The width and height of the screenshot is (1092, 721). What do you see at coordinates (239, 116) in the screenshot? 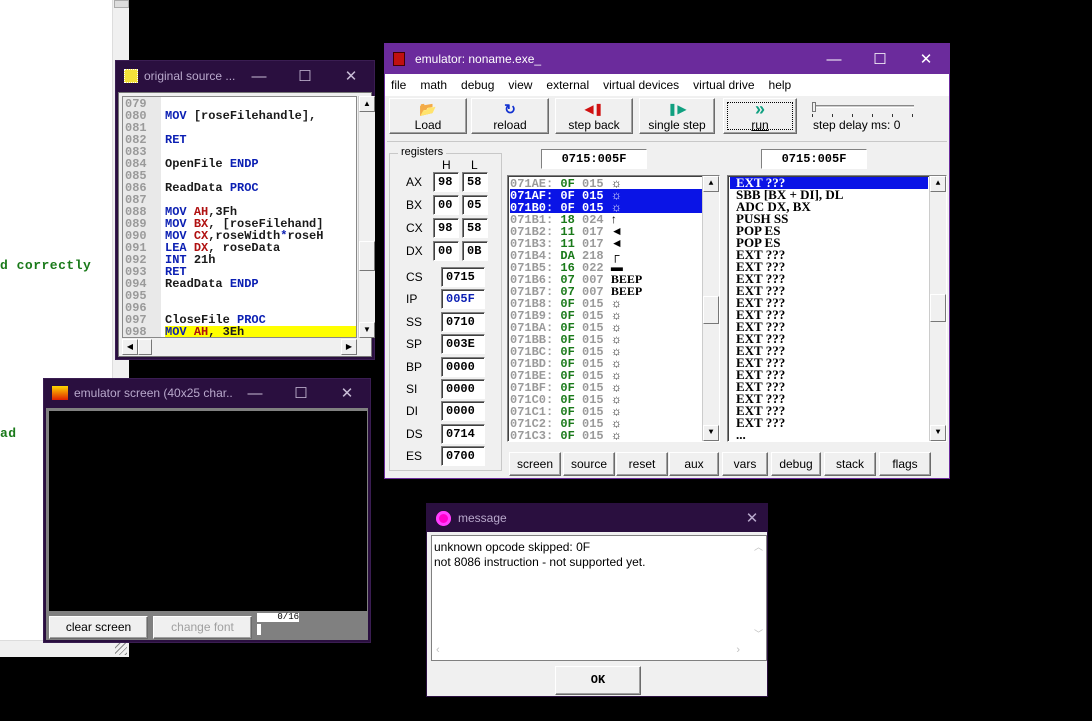
I see `source-line: 080 MOV [roseFilehandle],` at bounding box center [239, 116].